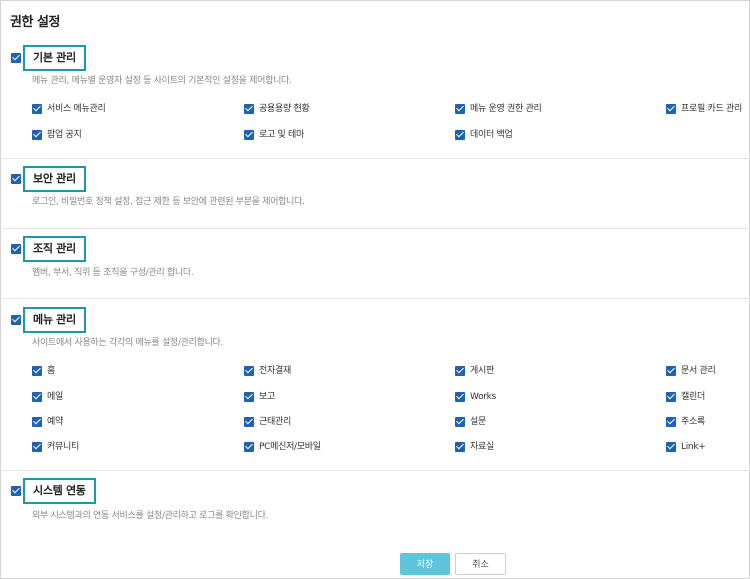 The height and width of the screenshot is (579, 750). What do you see at coordinates (54, 179) in the screenshot?
I see `section-title: 보안 관리` at bounding box center [54, 179].